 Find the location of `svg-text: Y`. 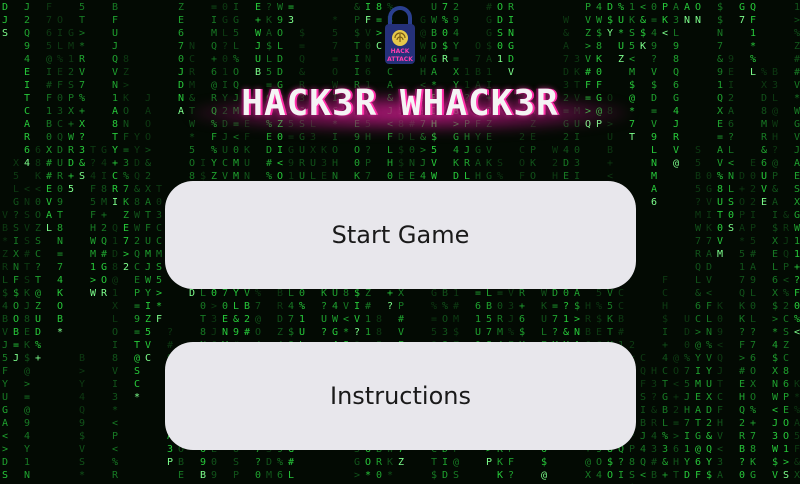

svg-text: Y is located at coordinates (698, 358).